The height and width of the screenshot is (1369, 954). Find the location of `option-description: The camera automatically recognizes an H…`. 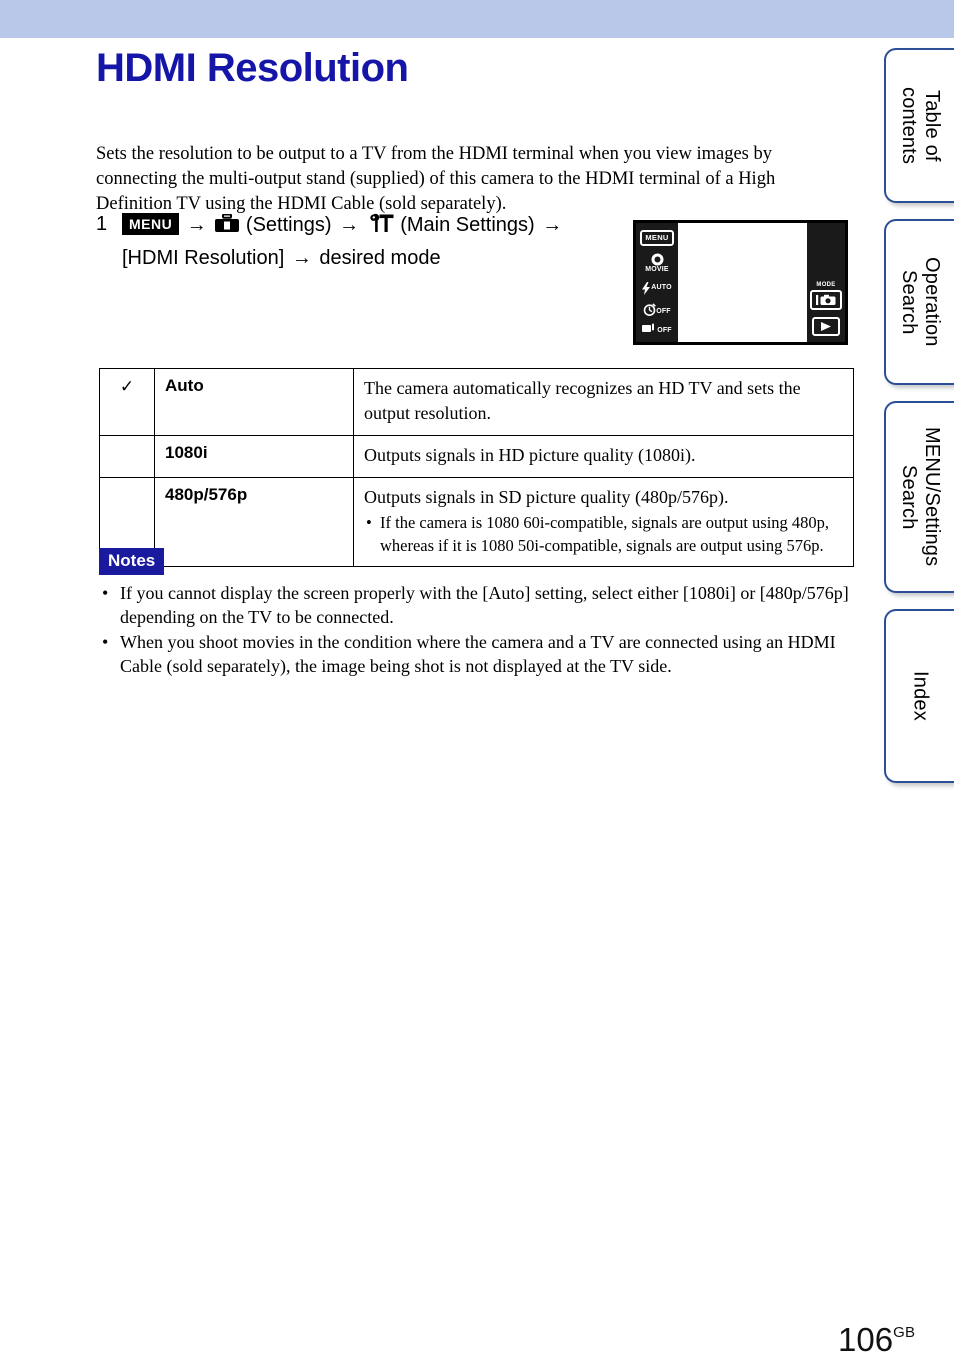

option-description: The camera automatically recognizes an H… is located at coordinates (603, 402).